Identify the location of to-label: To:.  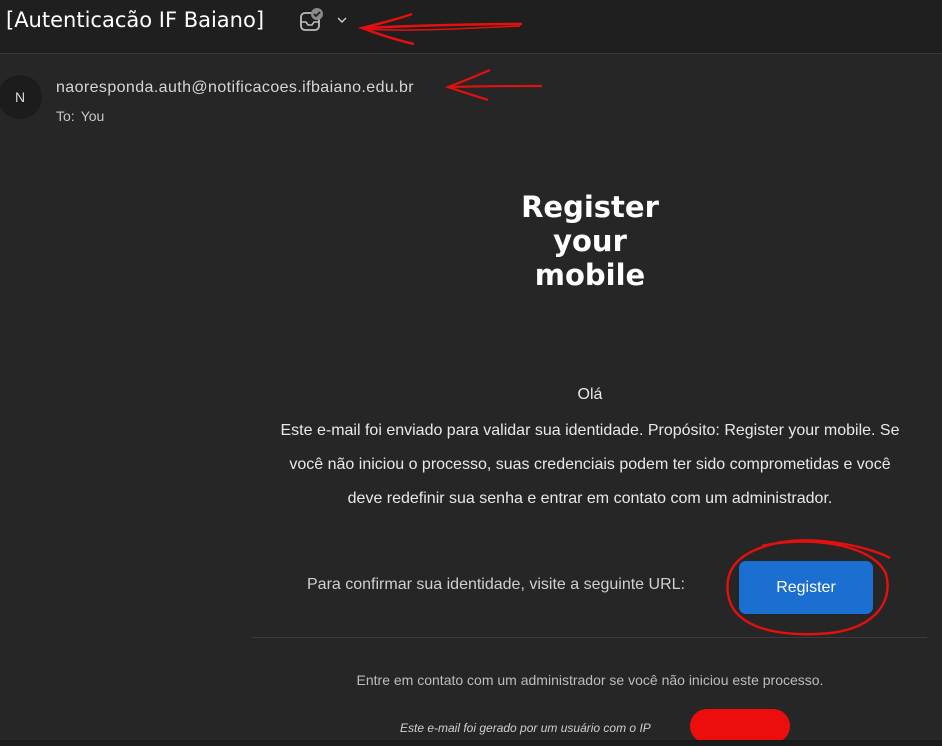
(65, 116).